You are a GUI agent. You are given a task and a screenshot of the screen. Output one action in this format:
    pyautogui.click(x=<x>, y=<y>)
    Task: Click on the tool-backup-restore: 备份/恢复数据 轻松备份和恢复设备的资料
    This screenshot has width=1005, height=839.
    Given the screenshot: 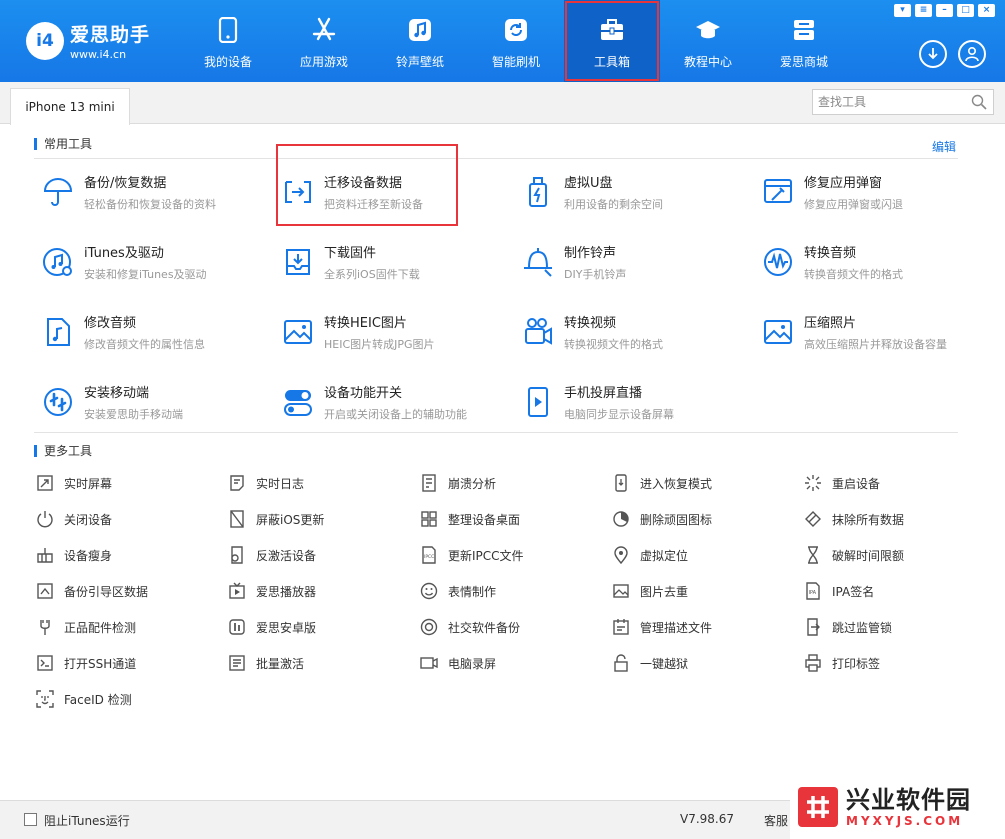 What is the action you would take?
    pyautogui.click(x=150, y=197)
    